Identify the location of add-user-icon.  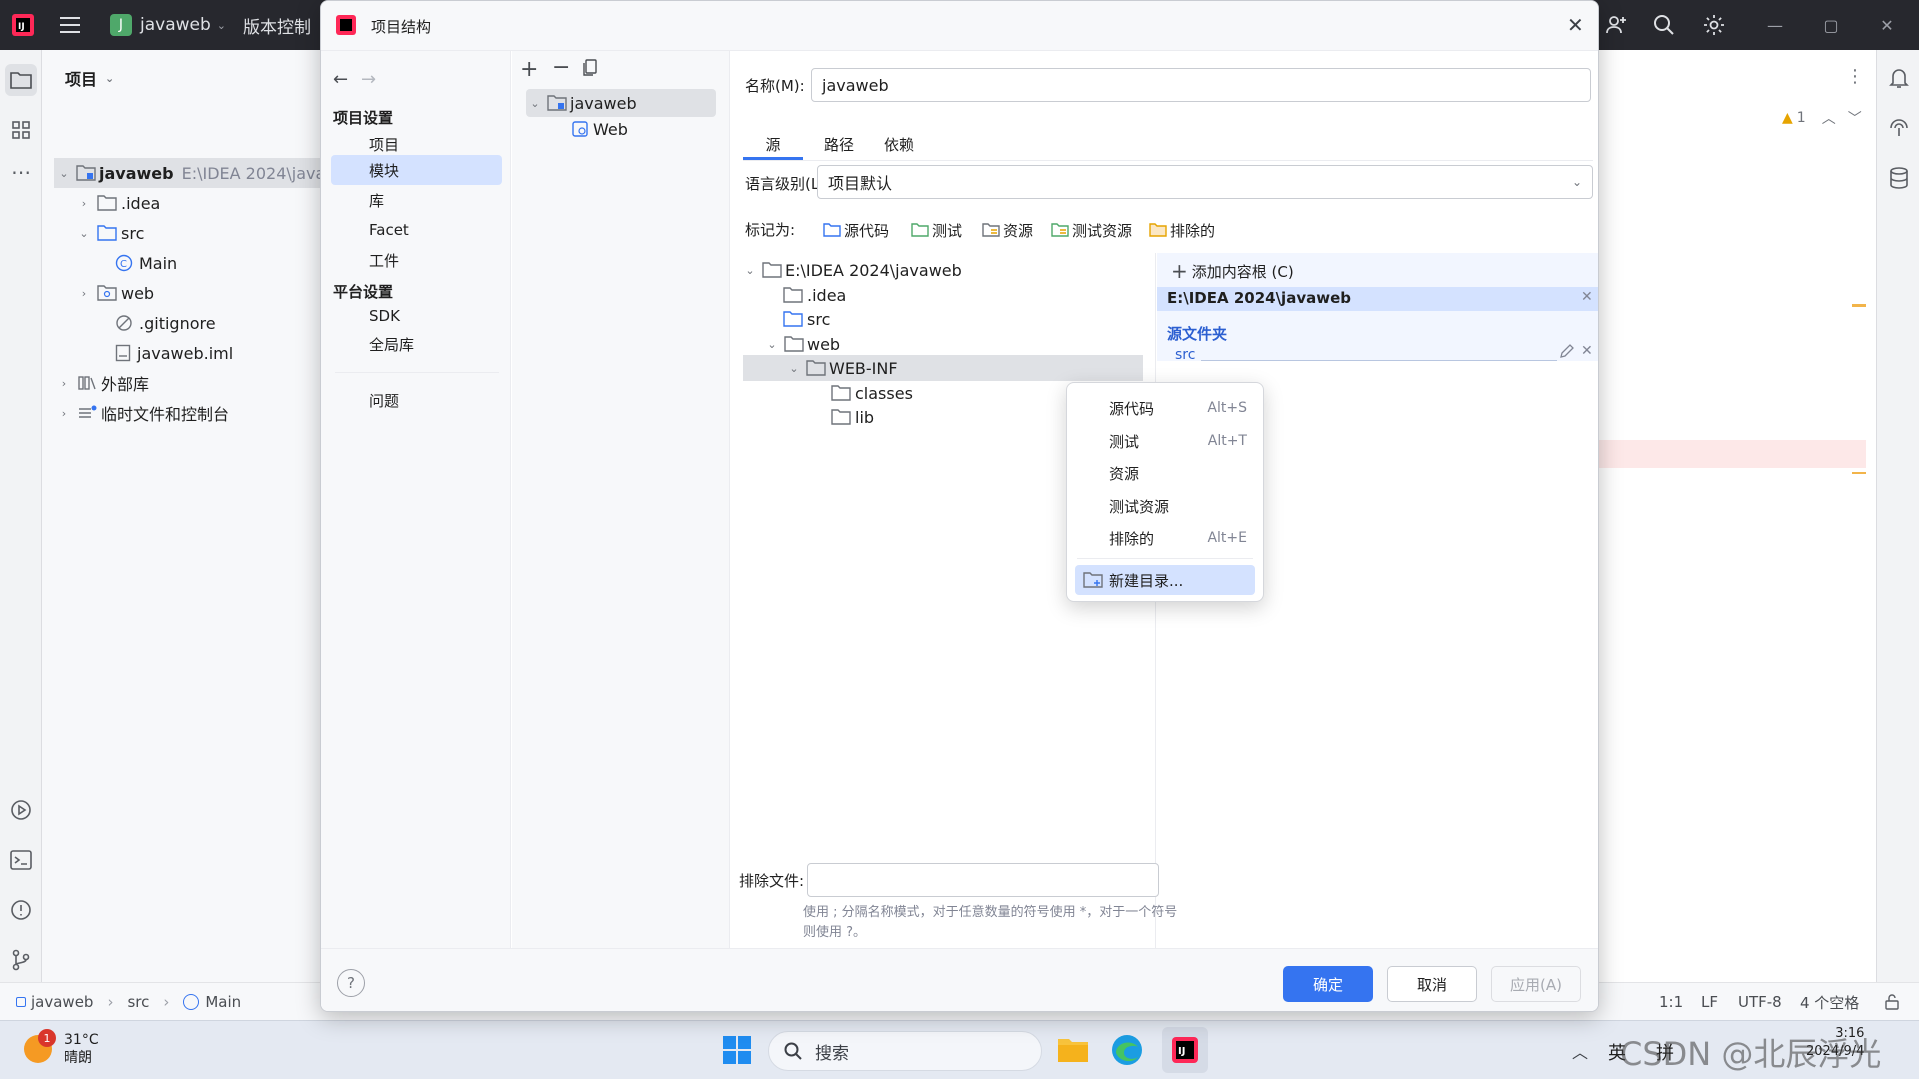
(1616, 25).